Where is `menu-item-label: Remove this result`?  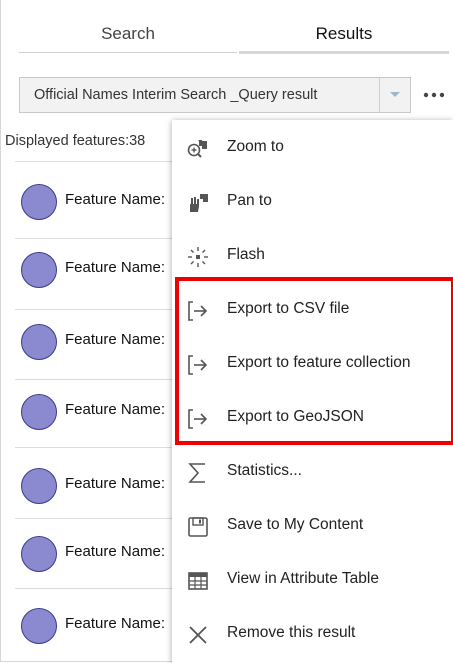 menu-item-label: Remove this result is located at coordinates (291, 632).